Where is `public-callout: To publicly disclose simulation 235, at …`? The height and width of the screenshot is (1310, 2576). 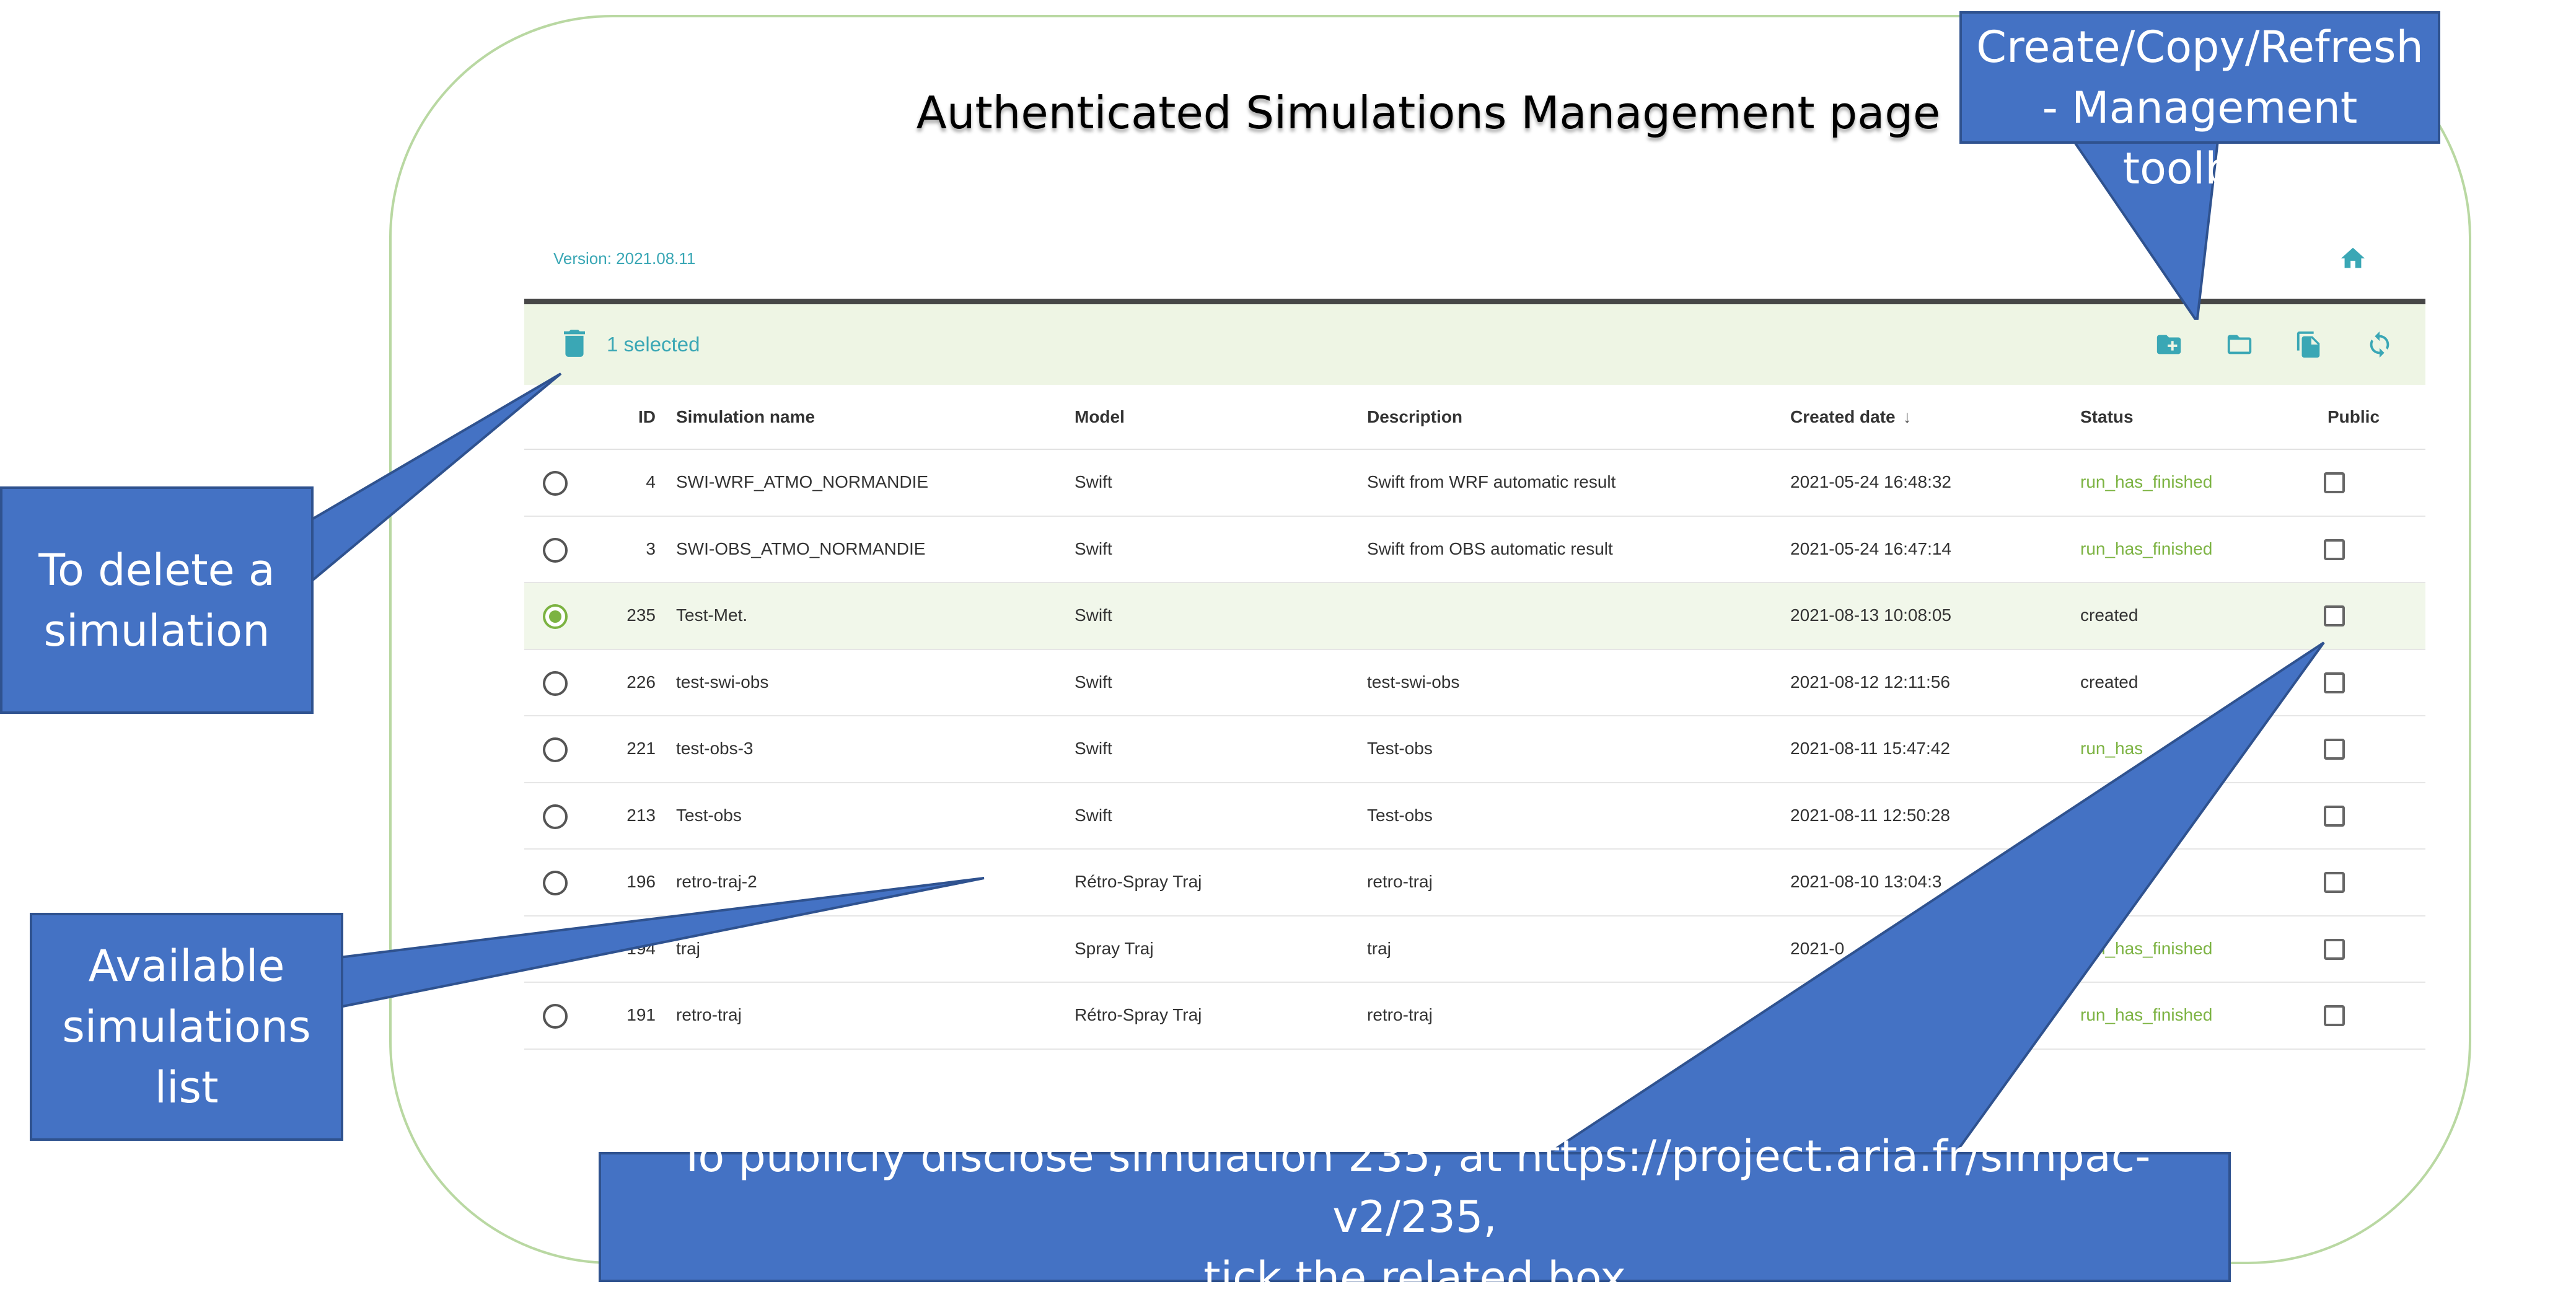
public-callout: To publicly disclose simulation 235, at … is located at coordinates (1415, 1217).